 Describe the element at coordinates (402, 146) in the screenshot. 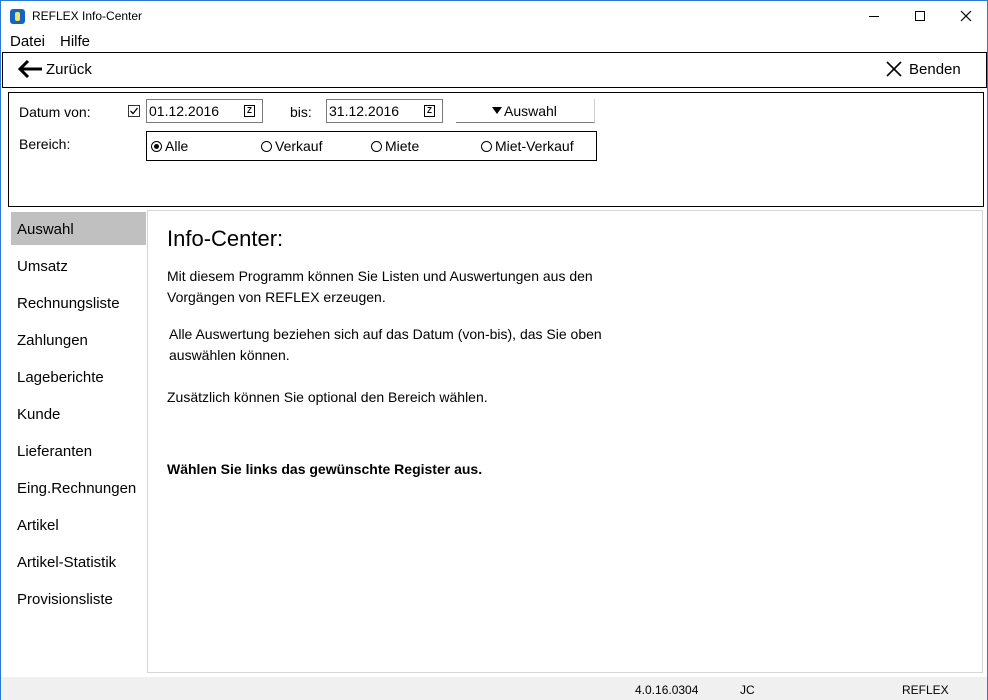

I see `radio-miete-label: Miete` at that location.